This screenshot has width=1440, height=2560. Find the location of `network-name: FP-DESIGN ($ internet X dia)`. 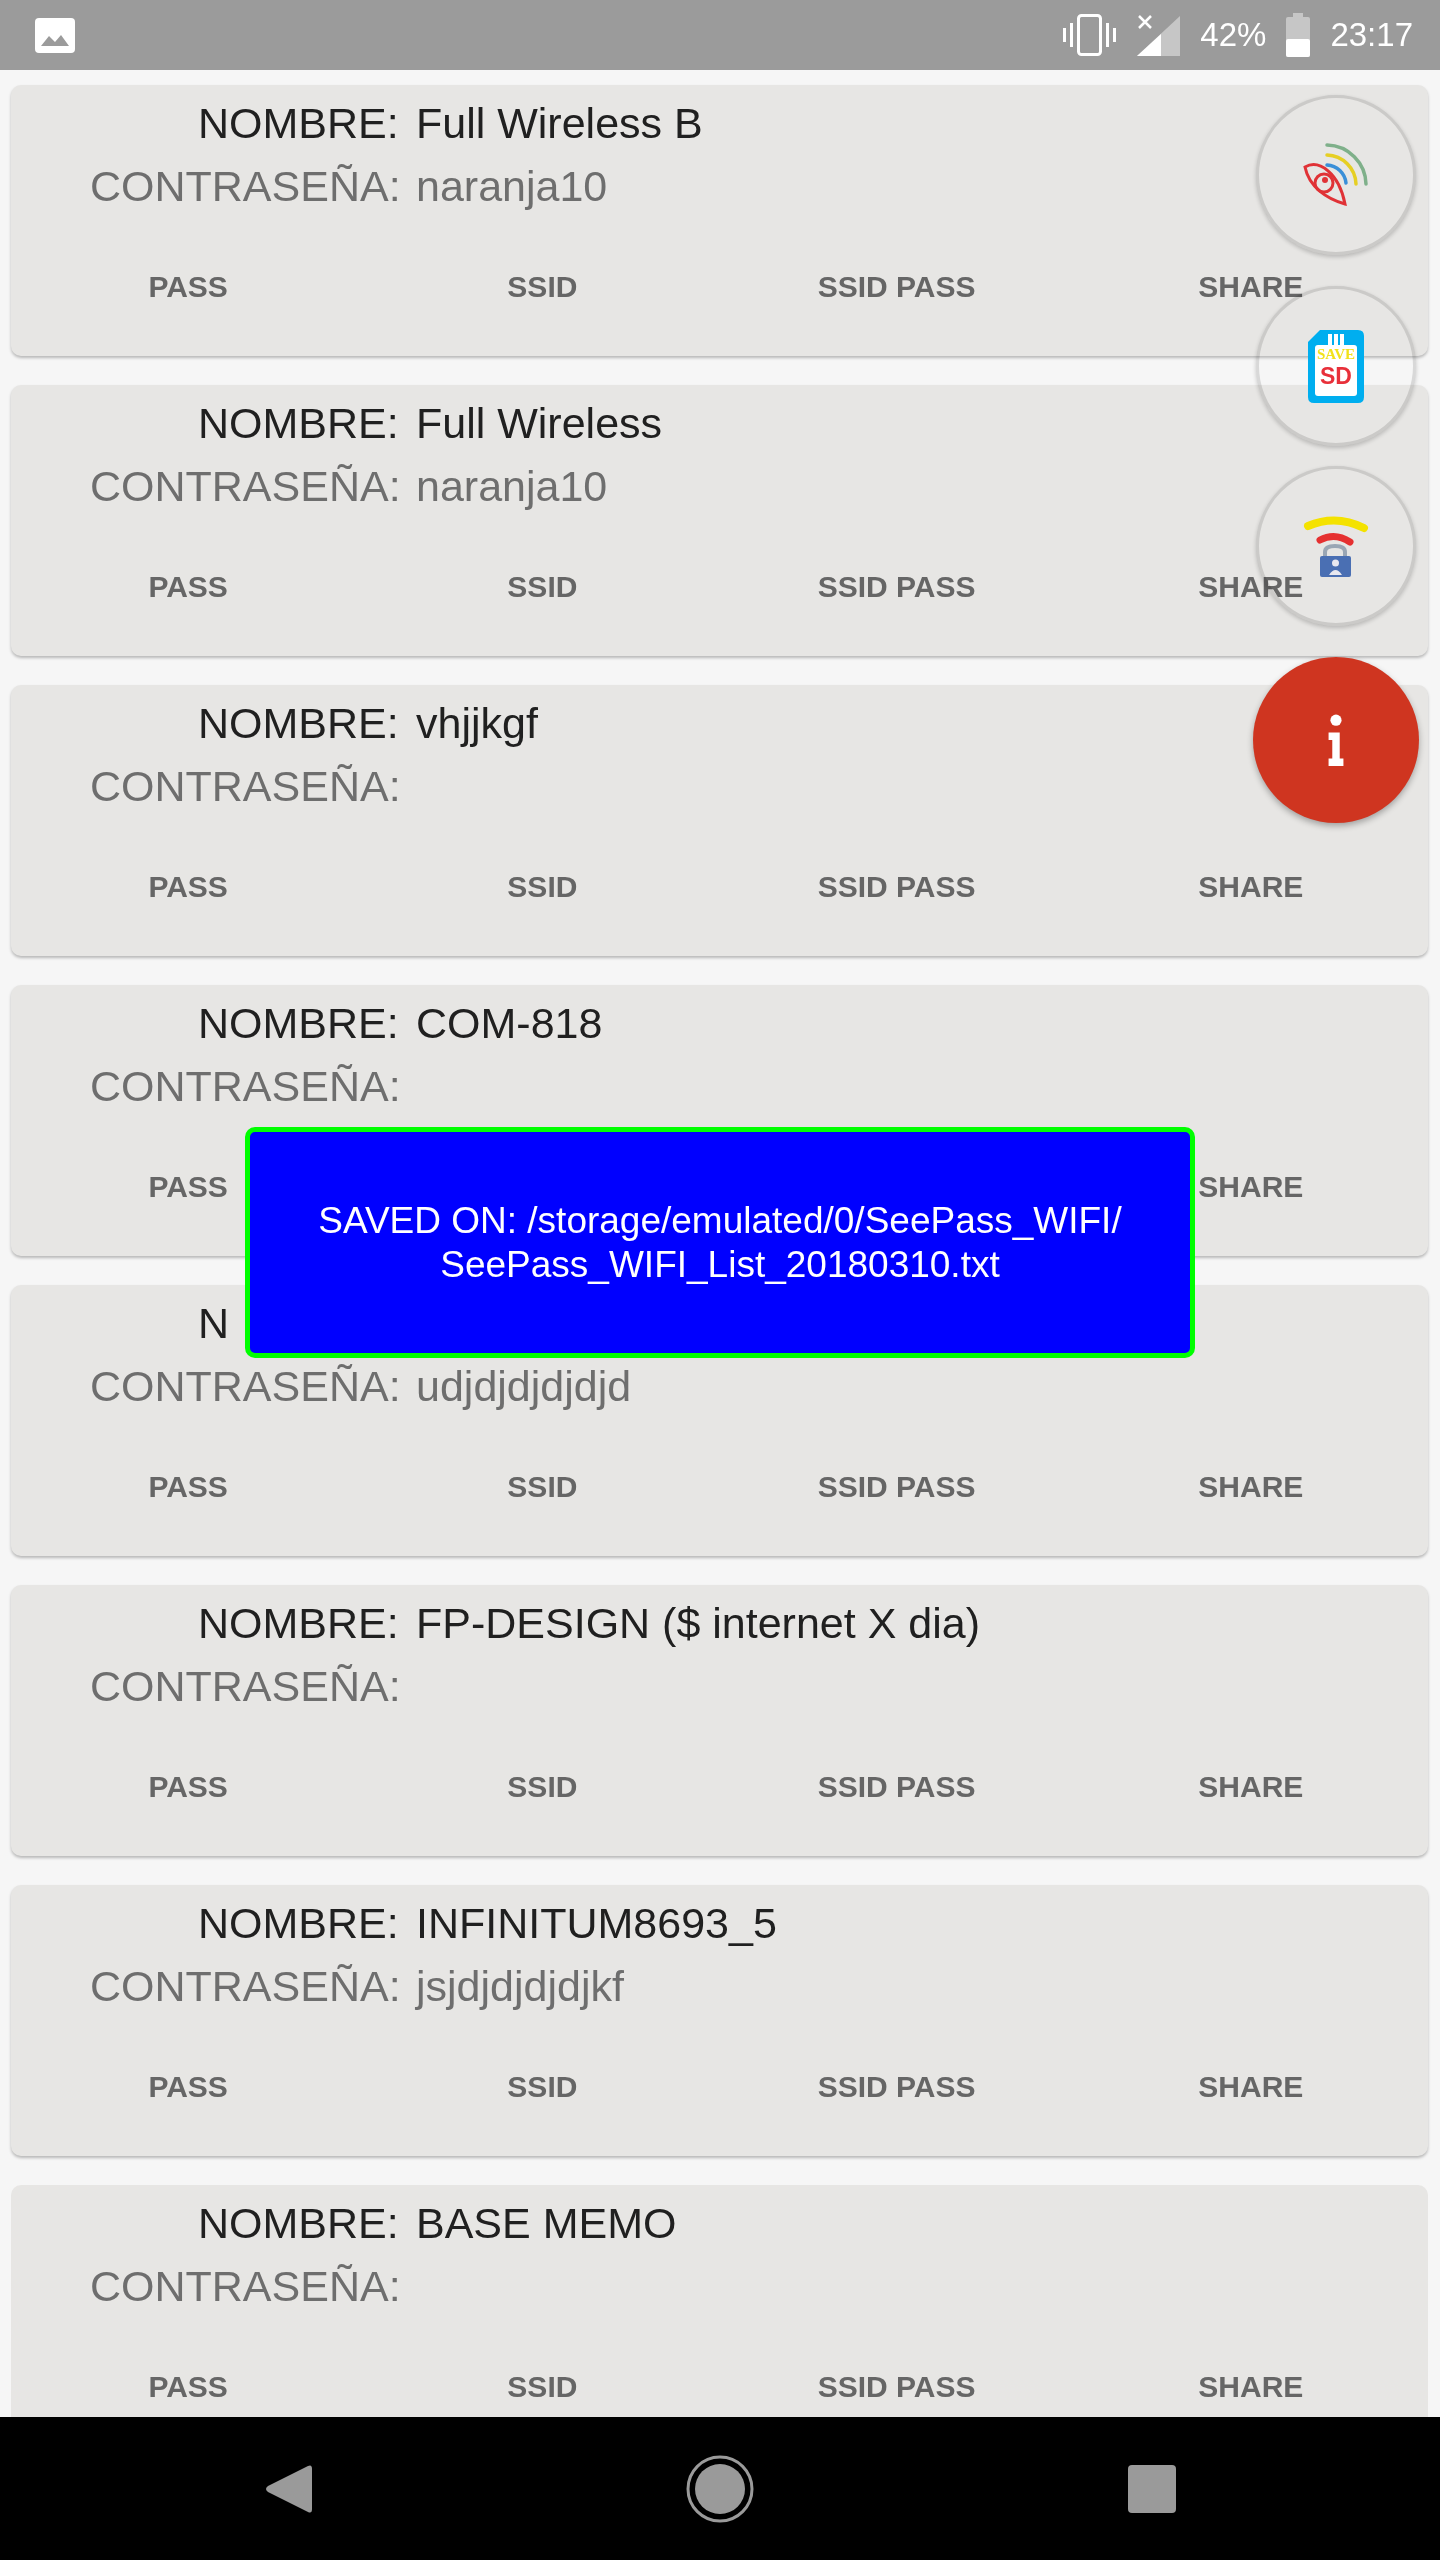

network-name: FP-DESIGN ($ internet X dia) is located at coordinates (698, 1623).